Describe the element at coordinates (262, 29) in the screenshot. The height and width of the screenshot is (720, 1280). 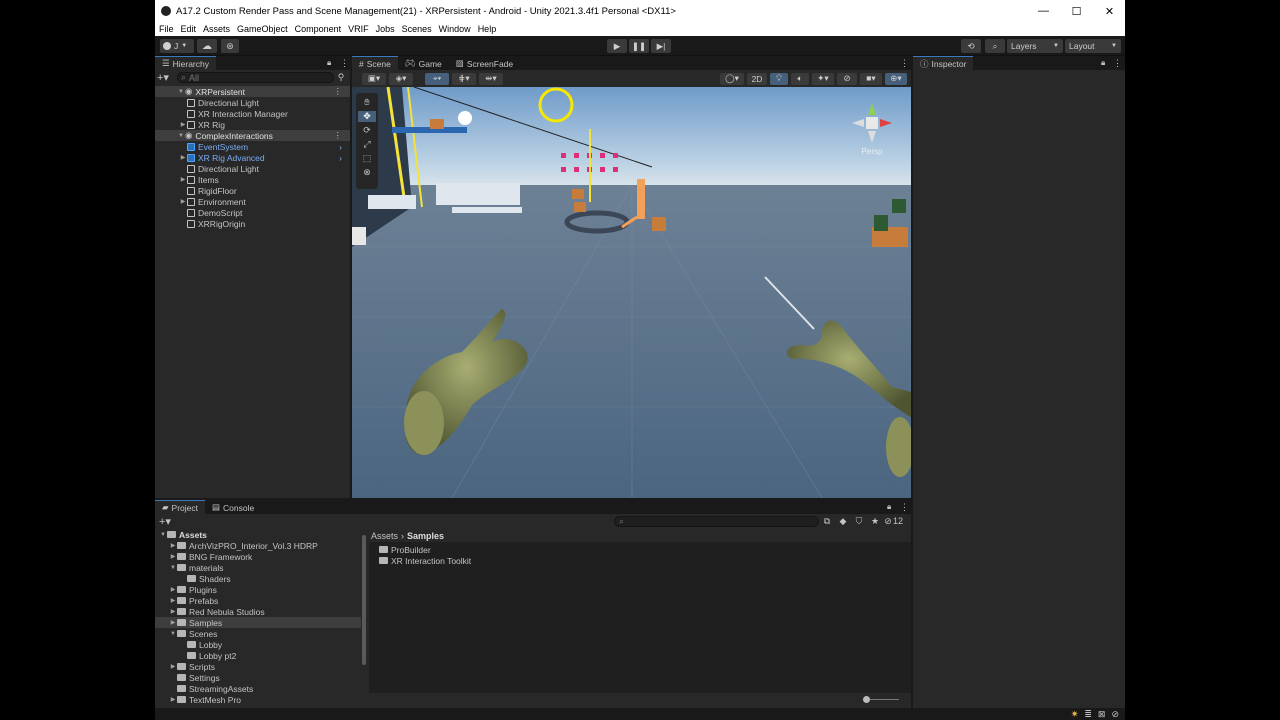
I see `menu-gameobject: GameObject` at that location.